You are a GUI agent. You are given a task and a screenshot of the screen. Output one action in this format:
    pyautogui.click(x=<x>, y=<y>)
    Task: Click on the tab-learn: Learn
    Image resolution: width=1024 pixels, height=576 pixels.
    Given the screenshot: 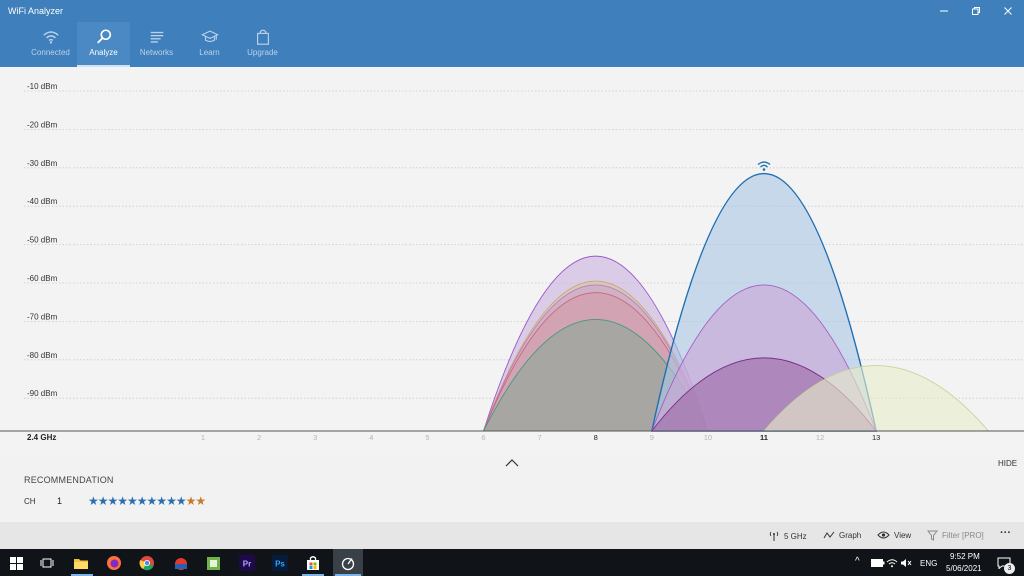 What is the action you would take?
    pyautogui.click(x=209, y=44)
    